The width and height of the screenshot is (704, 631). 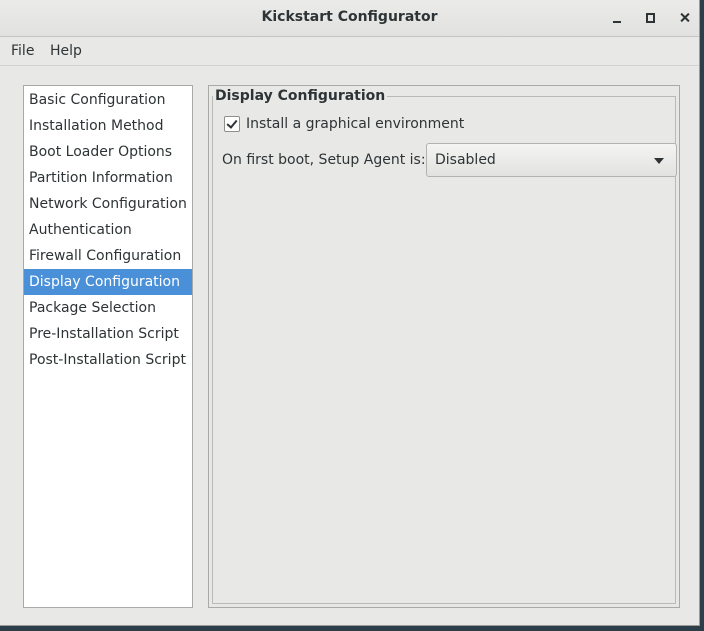 What do you see at coordinates (551, 160) in the screenshot?
I see `setup-agent-select: Disabled` at bounding box center [551, 160].